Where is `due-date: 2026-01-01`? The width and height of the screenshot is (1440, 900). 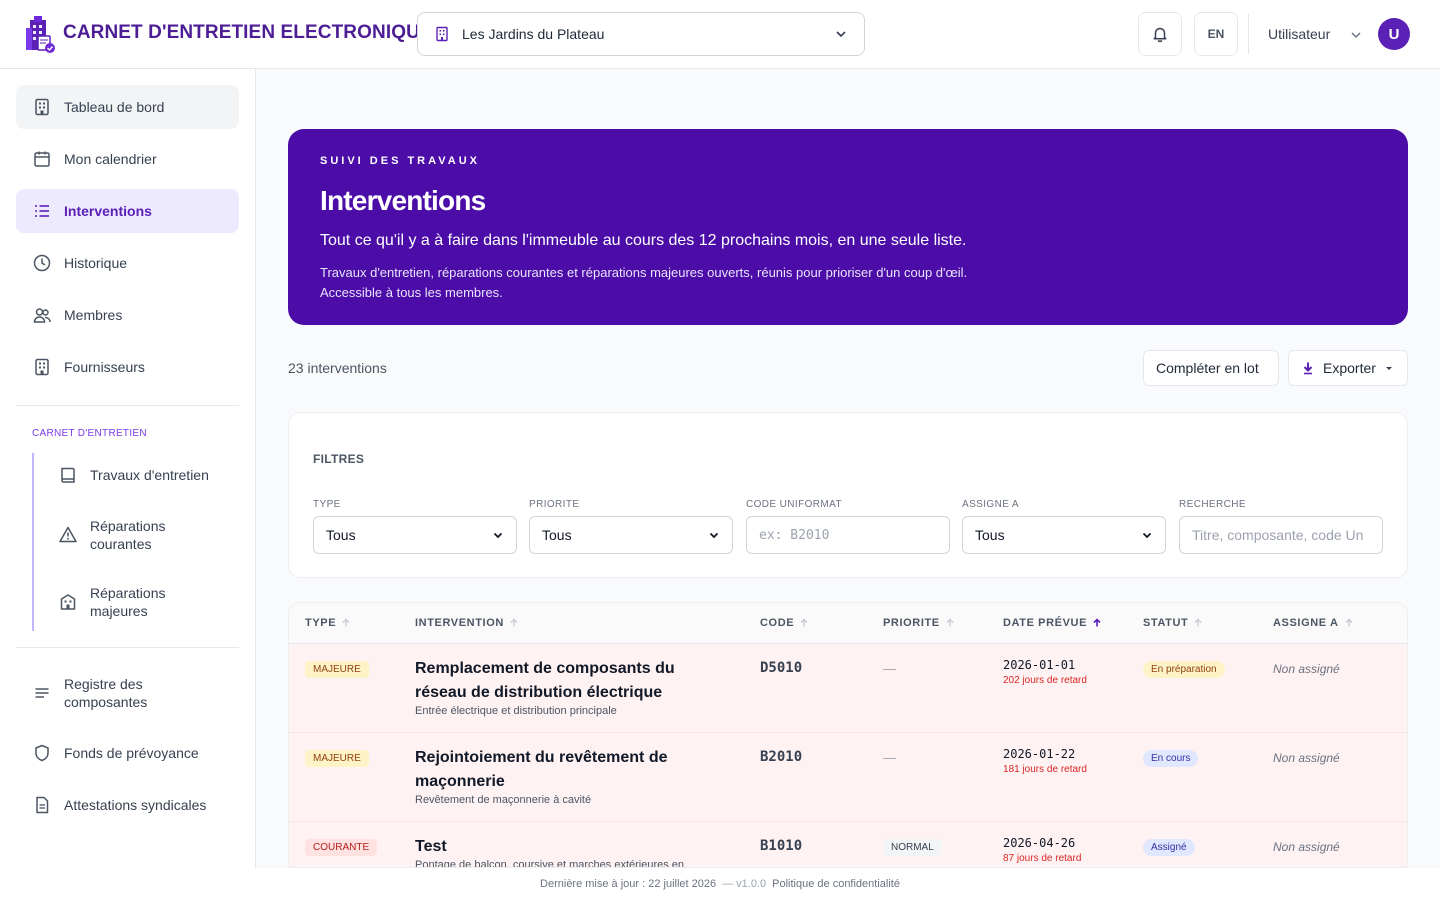 due-date: 2026-01-01 is located at coordinates (1039, 665).